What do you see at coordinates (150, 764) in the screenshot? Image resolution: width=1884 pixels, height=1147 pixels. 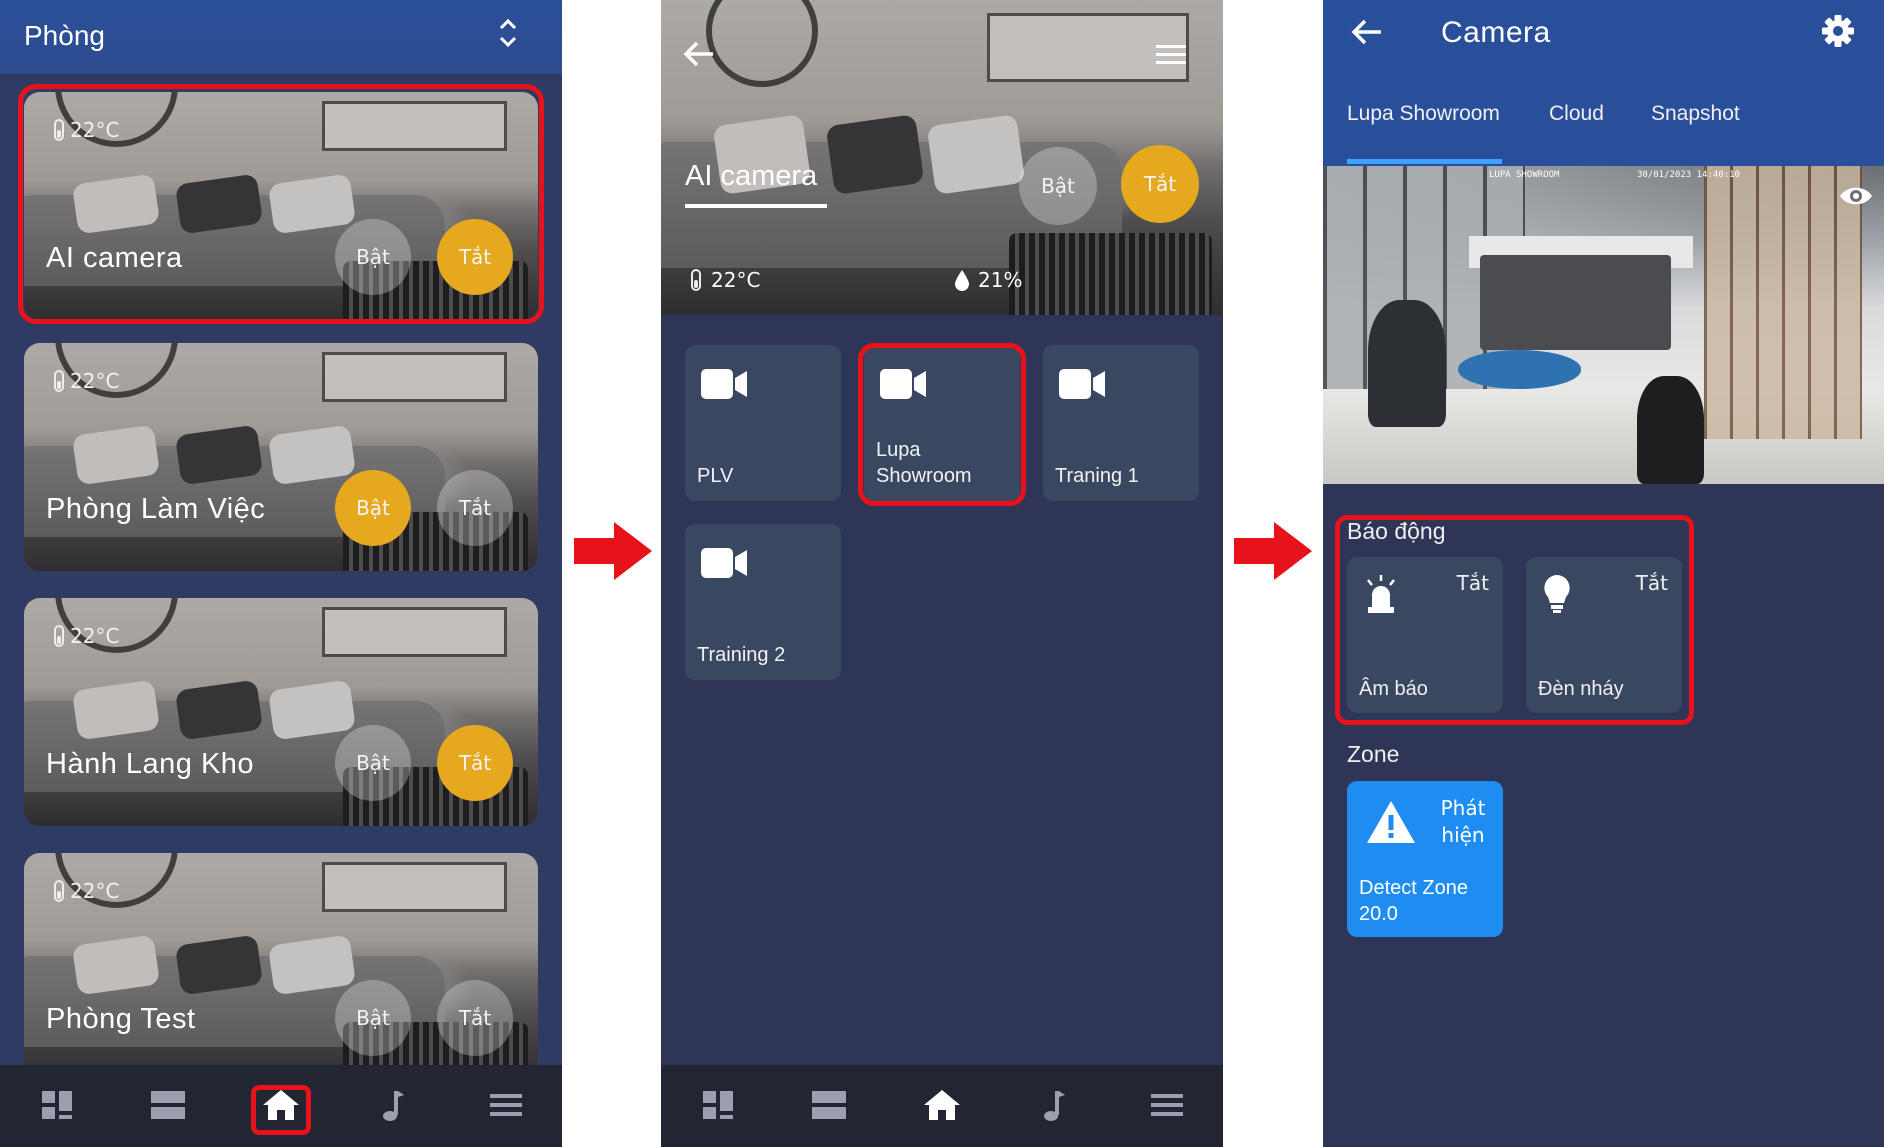 I see `room-name: Hành Lang Kho` at bounding box center [150, 764].